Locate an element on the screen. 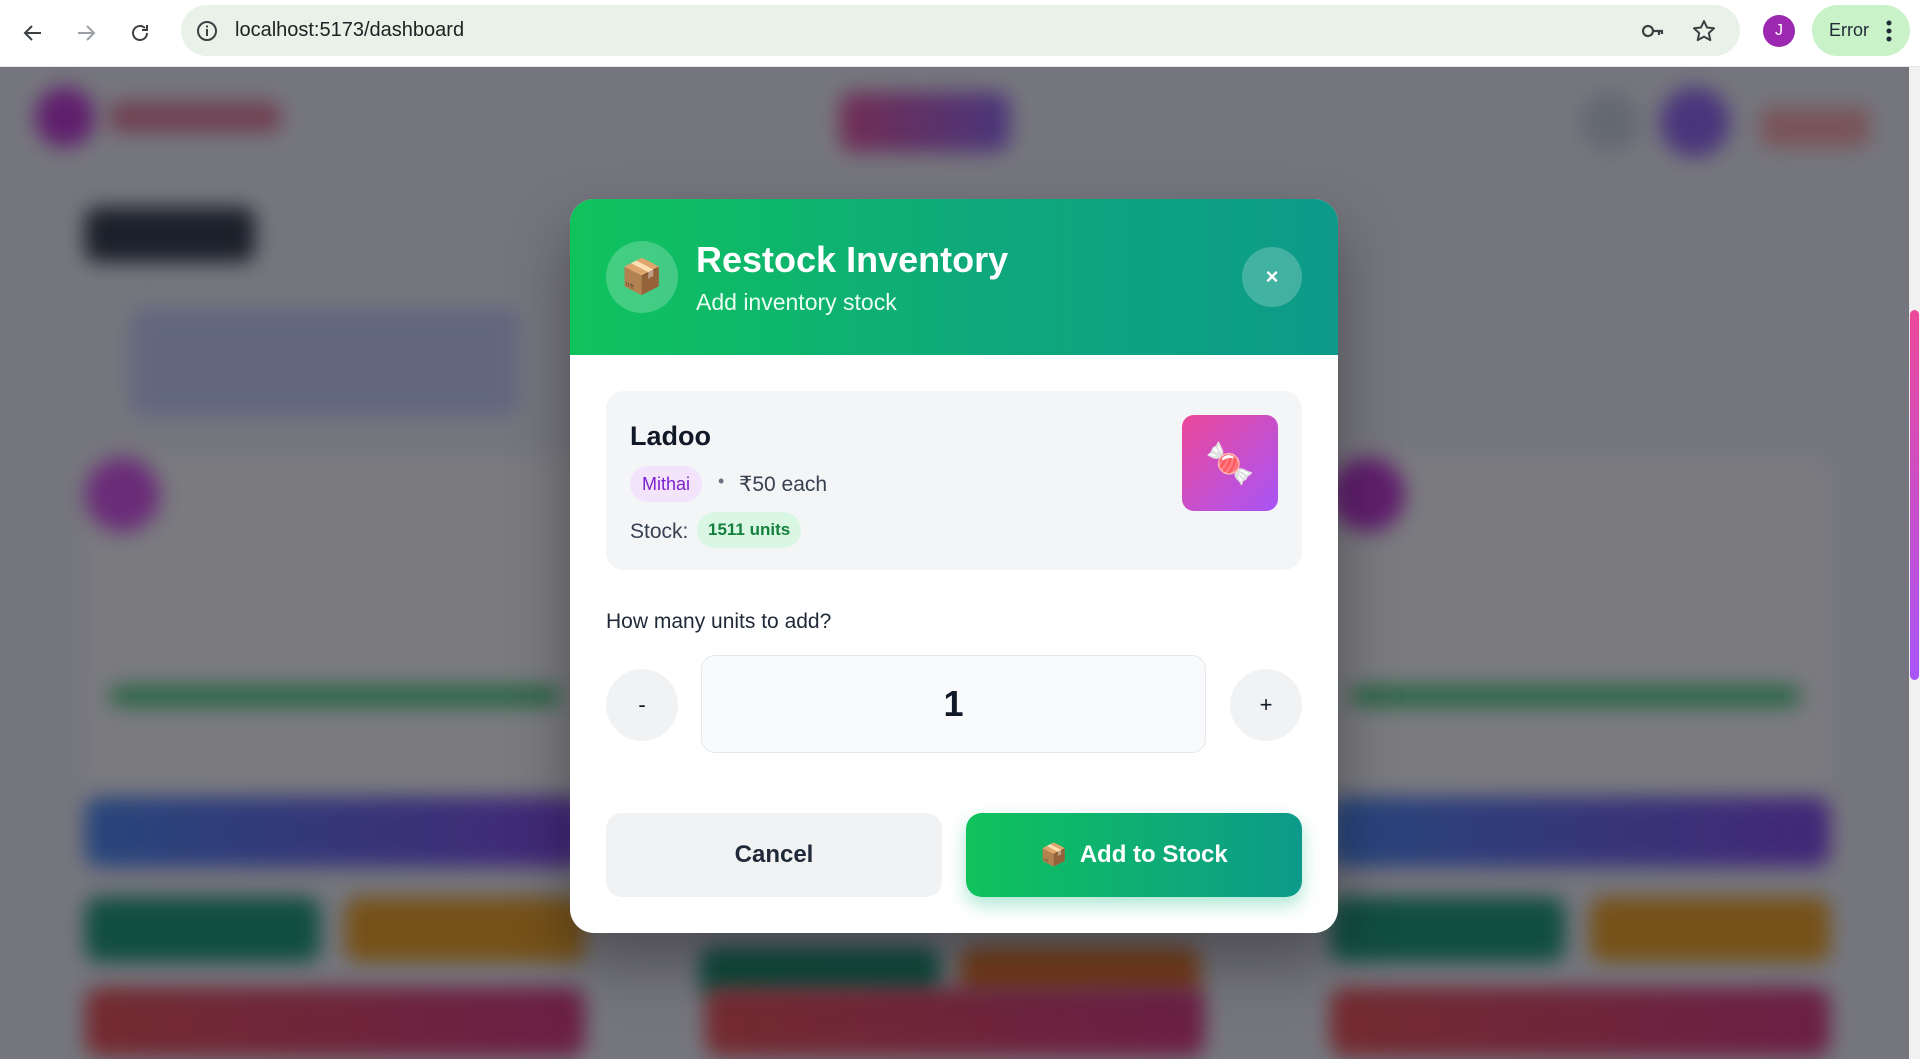  category-badge: Mithai is located at coordinates (666, 484).